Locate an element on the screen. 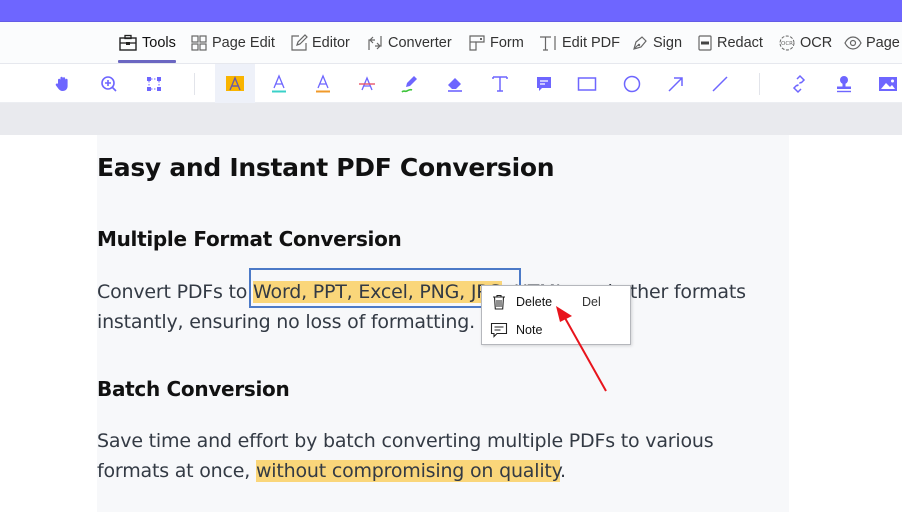  menu-redact: Redact is located at coordinates (730, 43).